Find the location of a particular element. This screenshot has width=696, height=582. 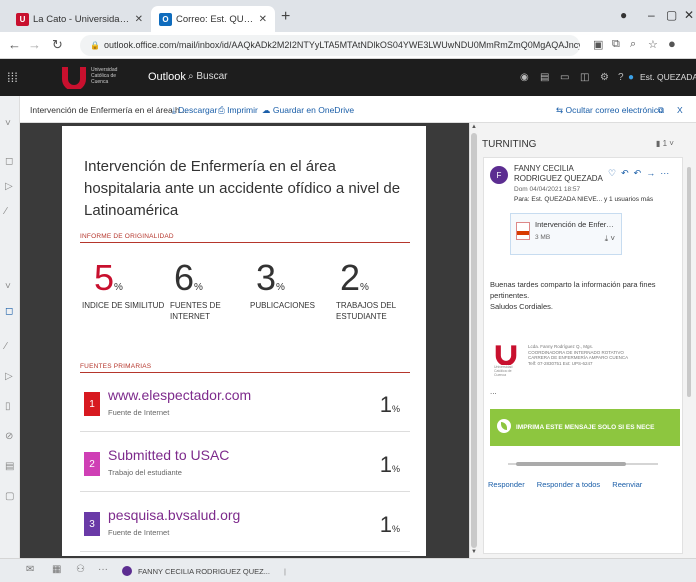

reload-icon: ↻ is located at coordinates (57, 45).